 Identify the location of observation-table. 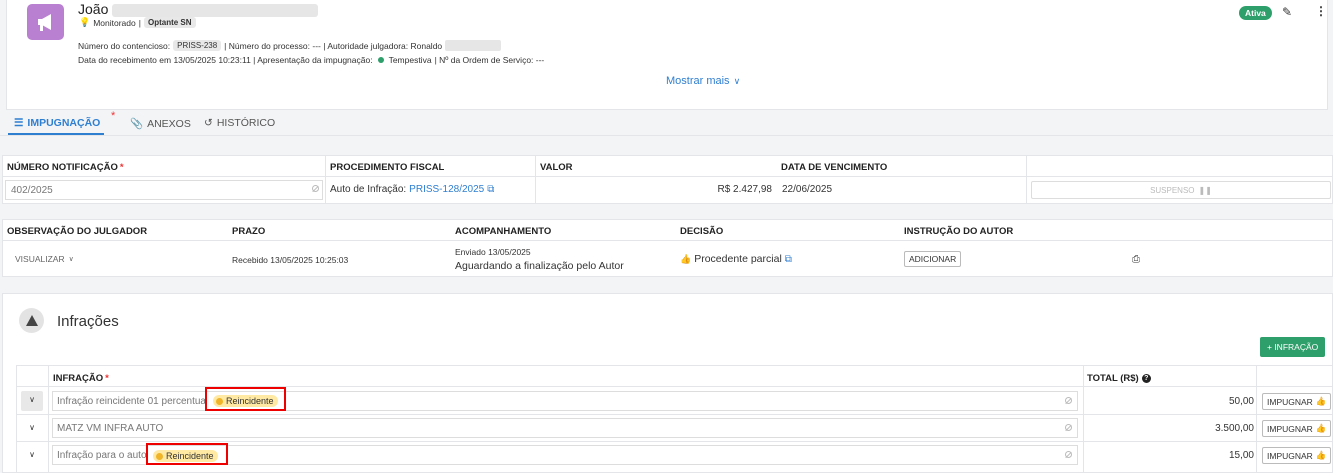
(667, 248).